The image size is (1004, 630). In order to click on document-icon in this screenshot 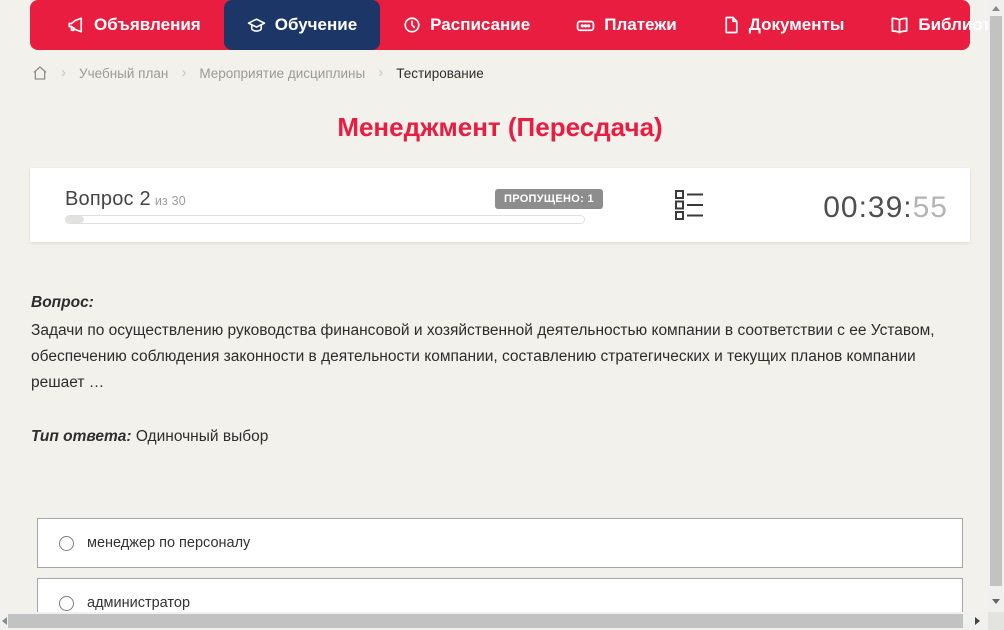, I will do `click(731, 25)`.